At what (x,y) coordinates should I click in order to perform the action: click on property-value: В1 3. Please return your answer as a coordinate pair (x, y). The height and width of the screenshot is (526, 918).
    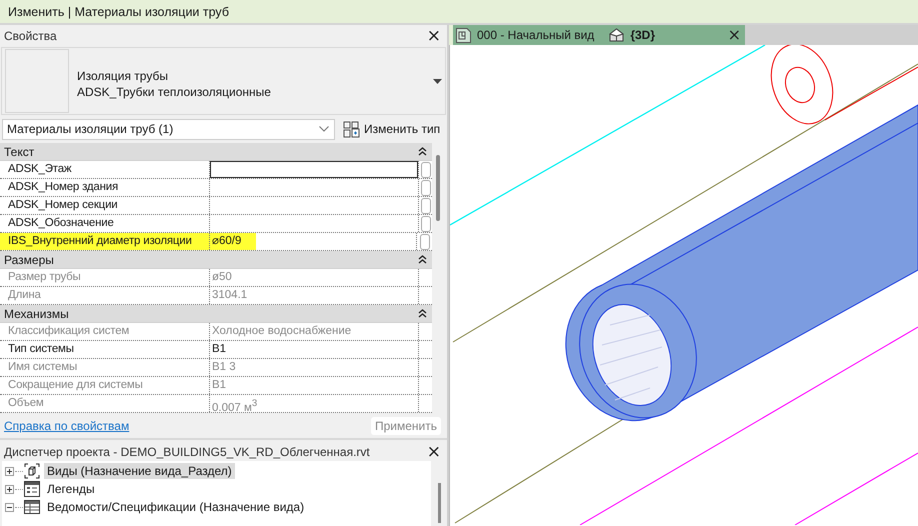
    Looking at the image, I should click on (224, 367).